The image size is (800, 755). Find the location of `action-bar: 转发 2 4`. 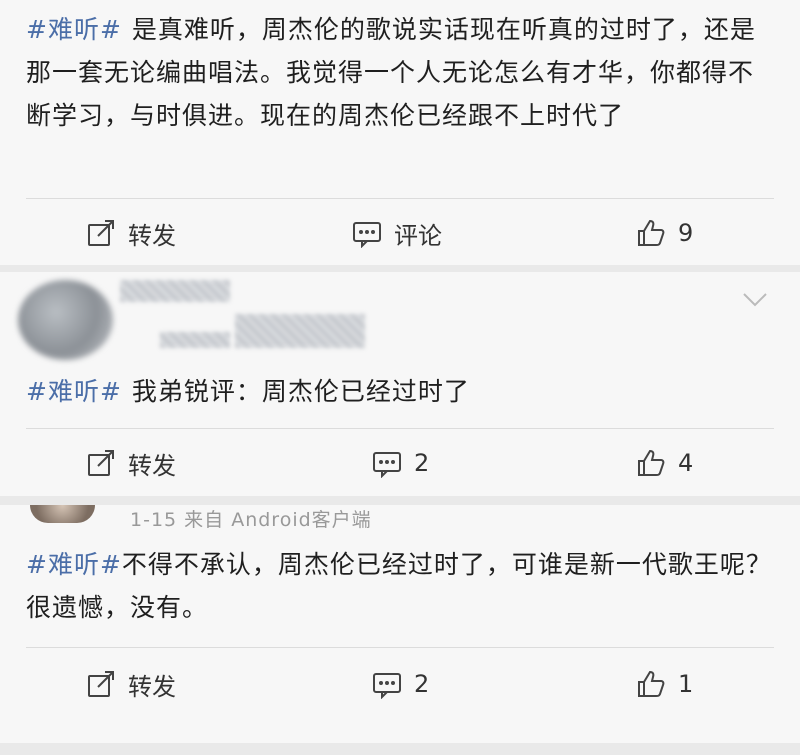

action-bar: 转发 2 4 is located at coordinates (400, 463).